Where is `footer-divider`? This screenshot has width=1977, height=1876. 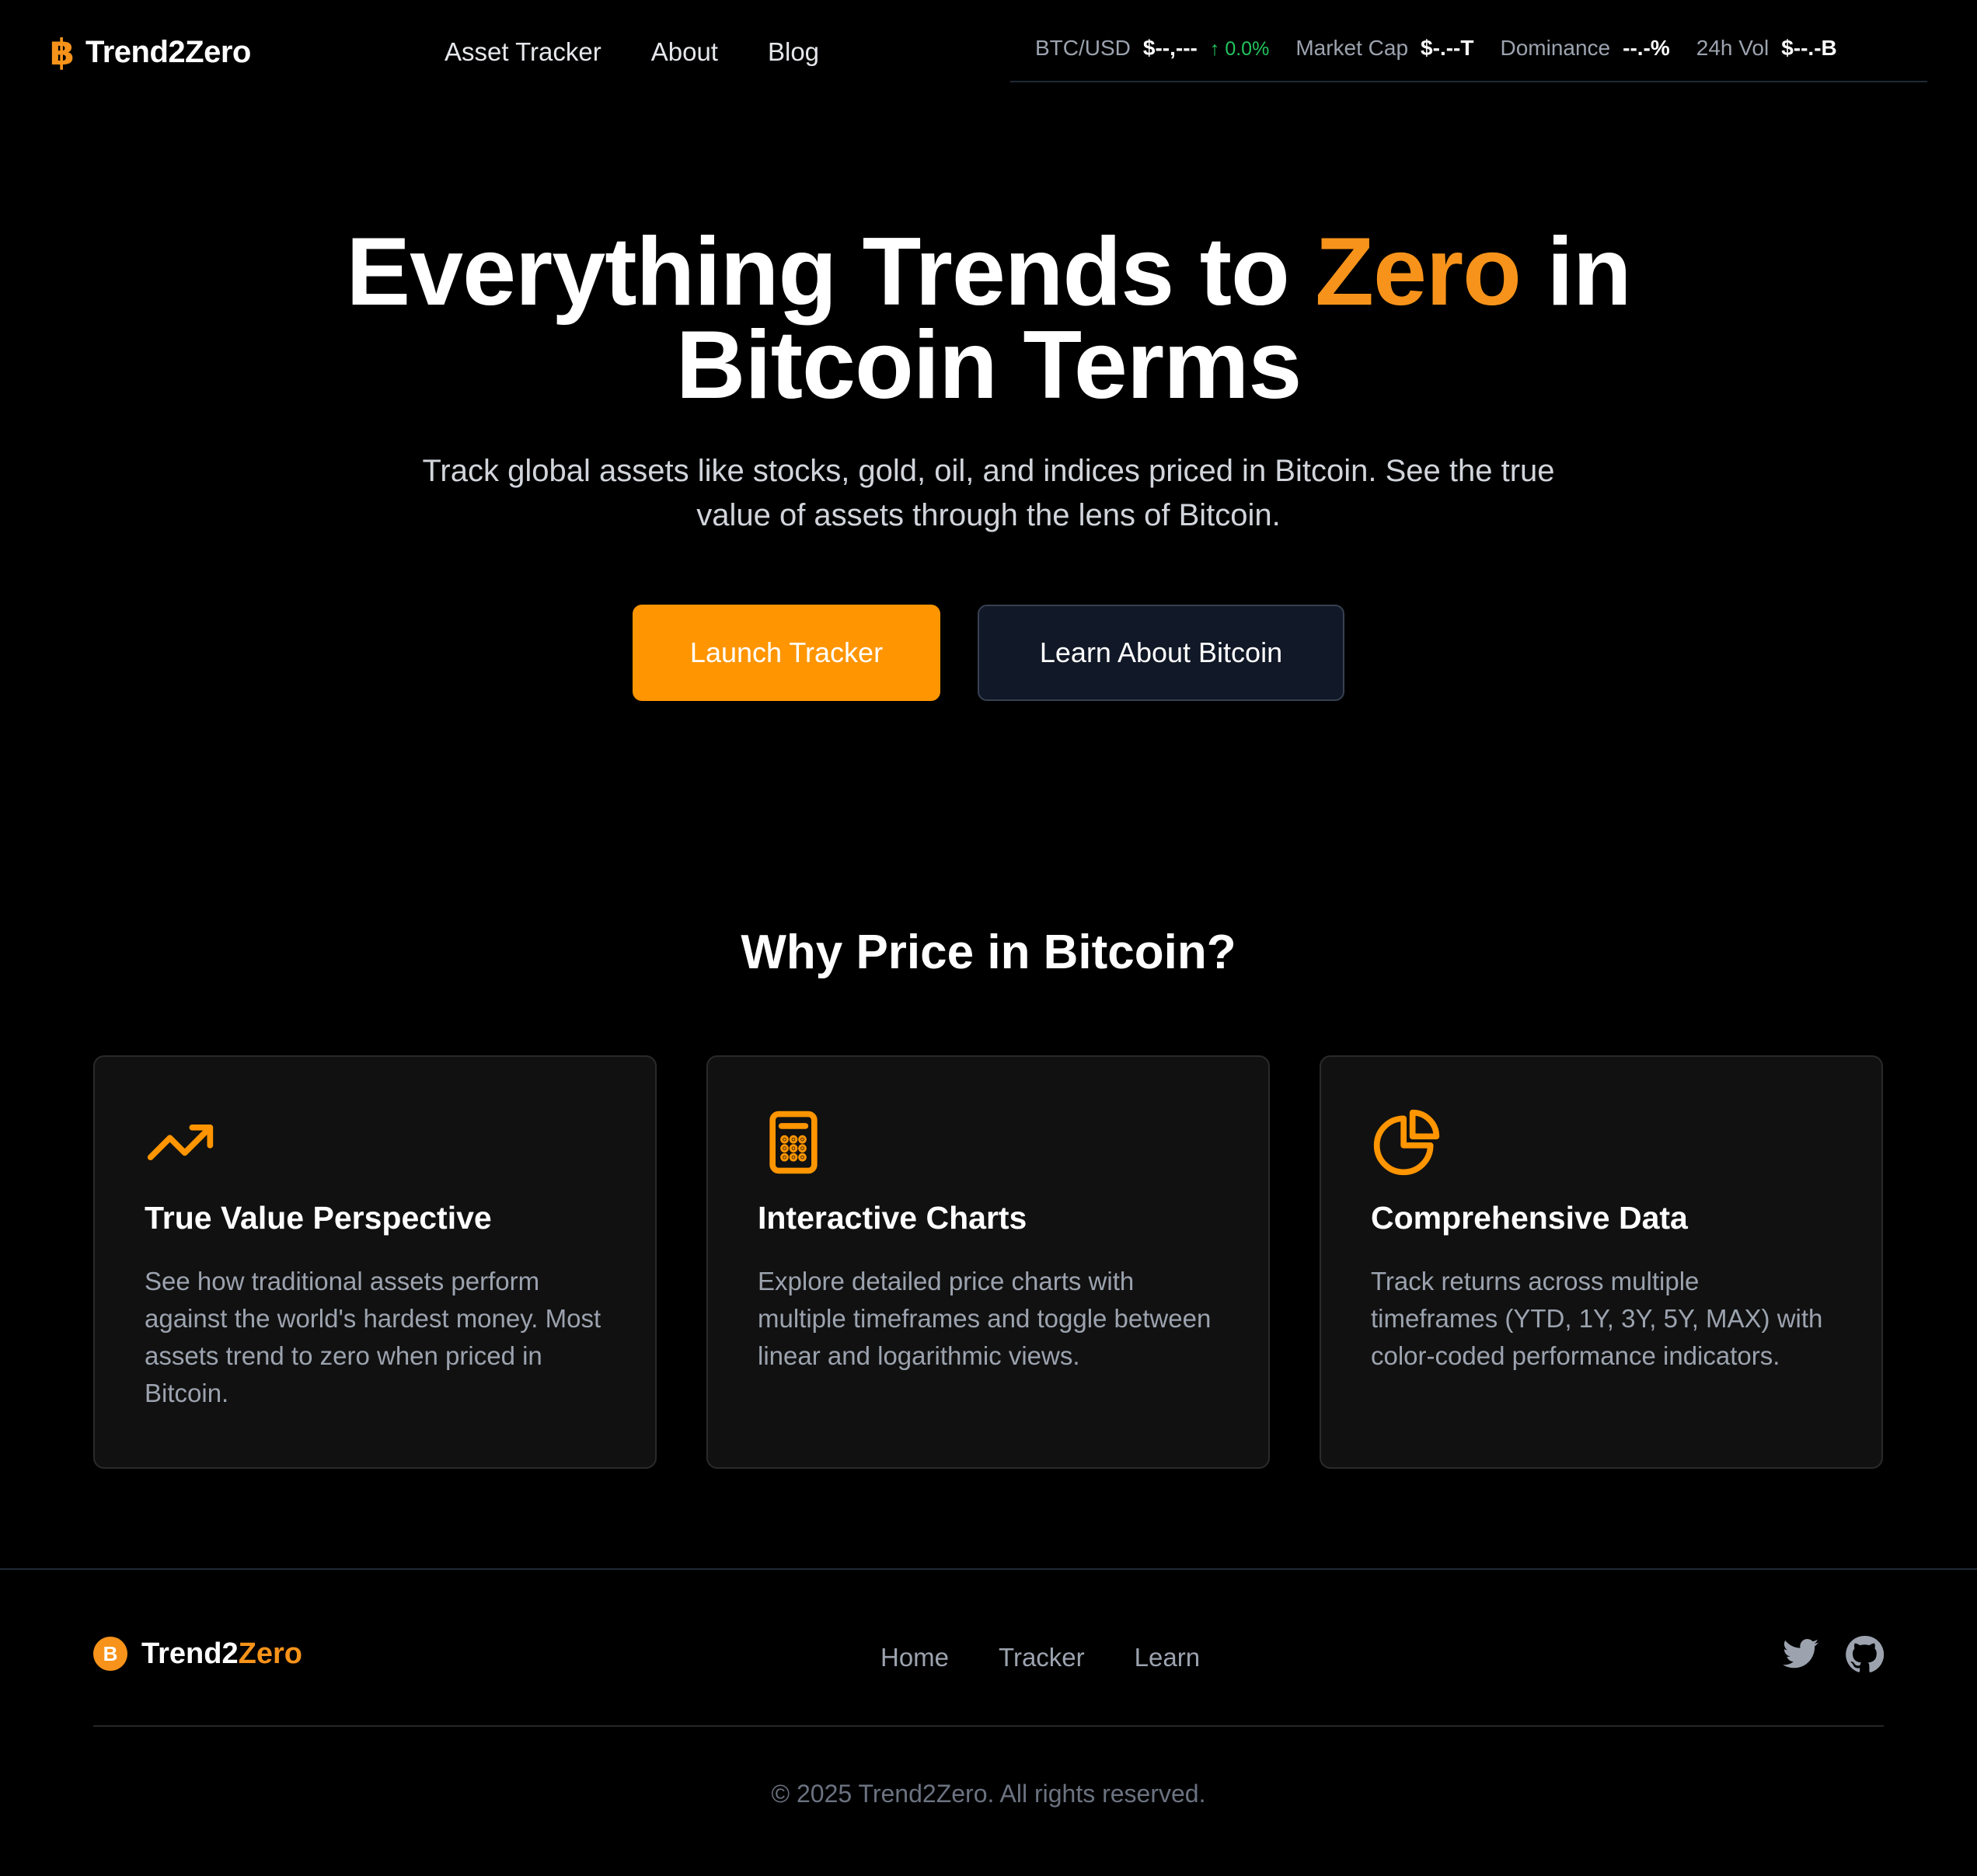
footer-divider is located at coordinates (988, 1726).